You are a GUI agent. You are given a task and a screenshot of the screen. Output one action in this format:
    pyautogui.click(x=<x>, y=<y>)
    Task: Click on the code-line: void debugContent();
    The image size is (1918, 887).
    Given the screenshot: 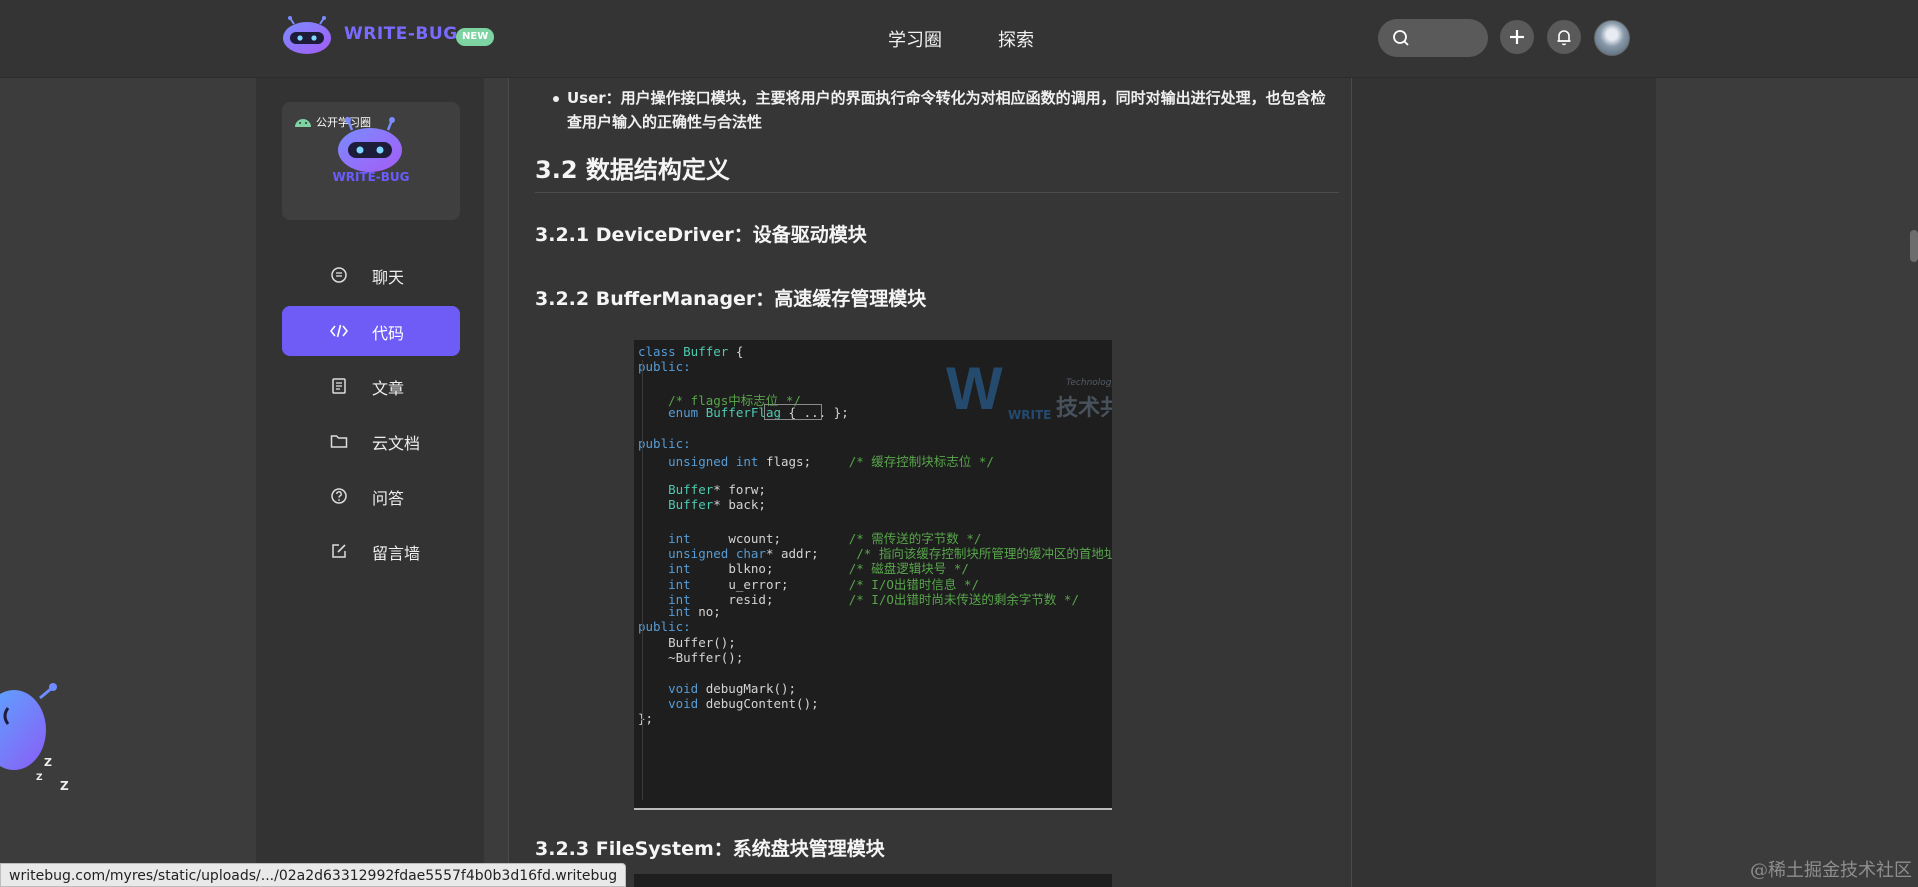 What is the action you would take?
    pyautogui.click(x=728, y=705)
    